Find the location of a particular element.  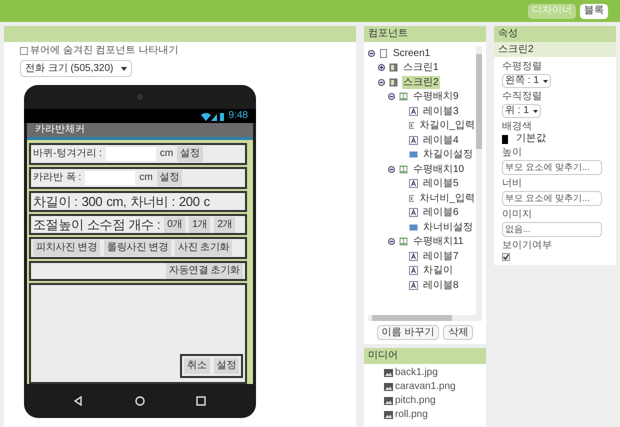

selected-component-name: 스크린2 is located at coordinates (555, 49).